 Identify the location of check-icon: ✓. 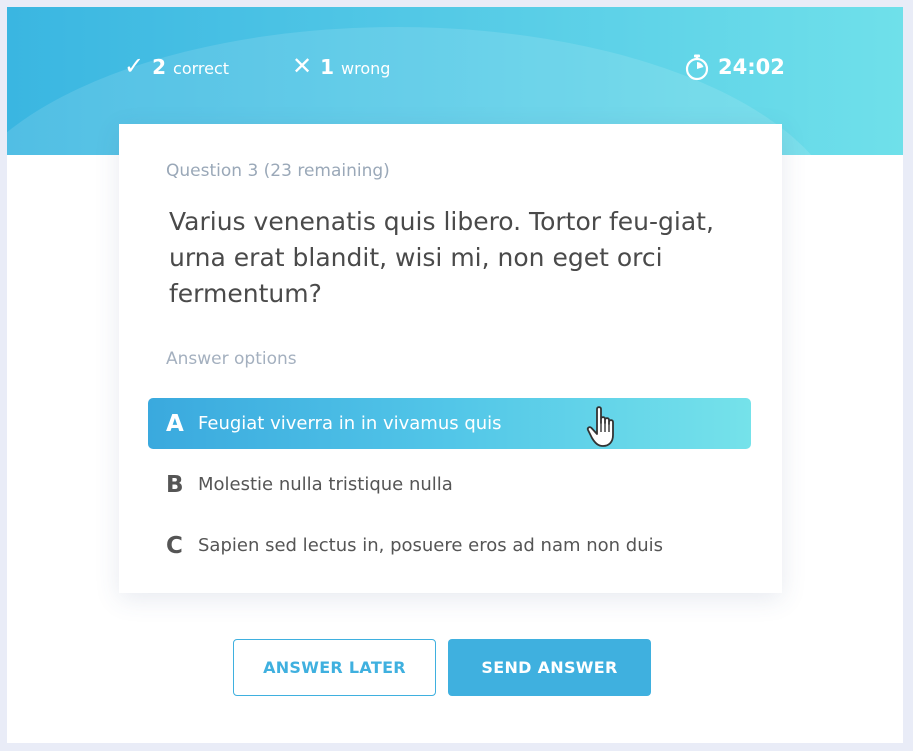
(134, 66).